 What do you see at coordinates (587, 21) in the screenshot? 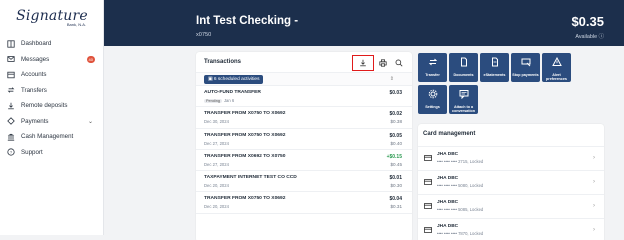
I see `account-balance: $0.35` at bounding box center [587, 21].